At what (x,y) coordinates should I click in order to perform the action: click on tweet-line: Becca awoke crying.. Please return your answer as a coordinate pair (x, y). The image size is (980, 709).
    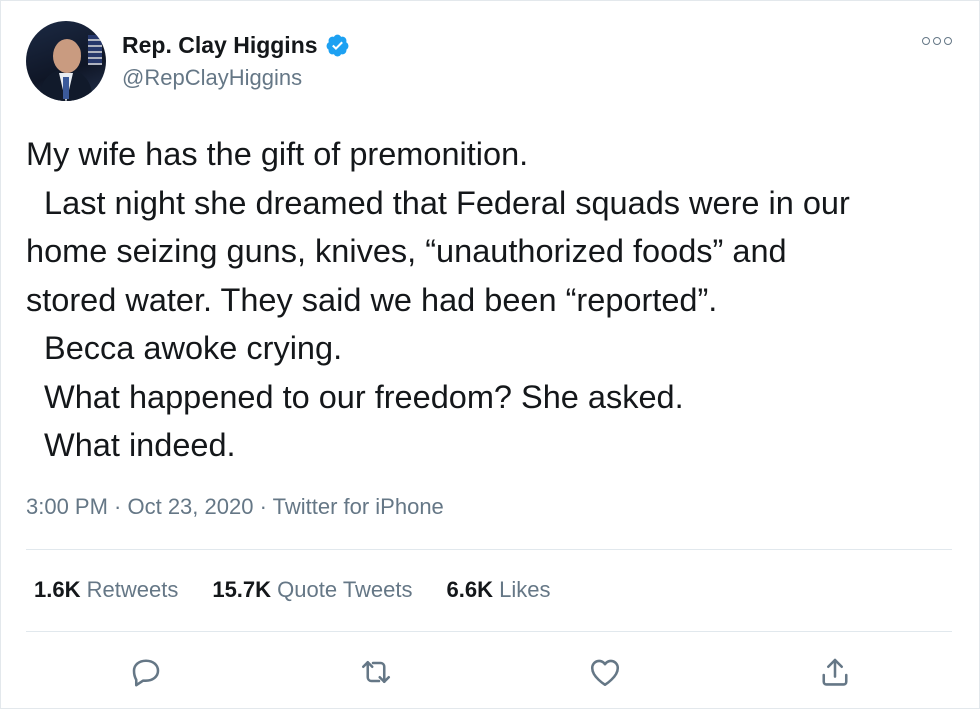
    Looking at the image, I should click on (184, 348).